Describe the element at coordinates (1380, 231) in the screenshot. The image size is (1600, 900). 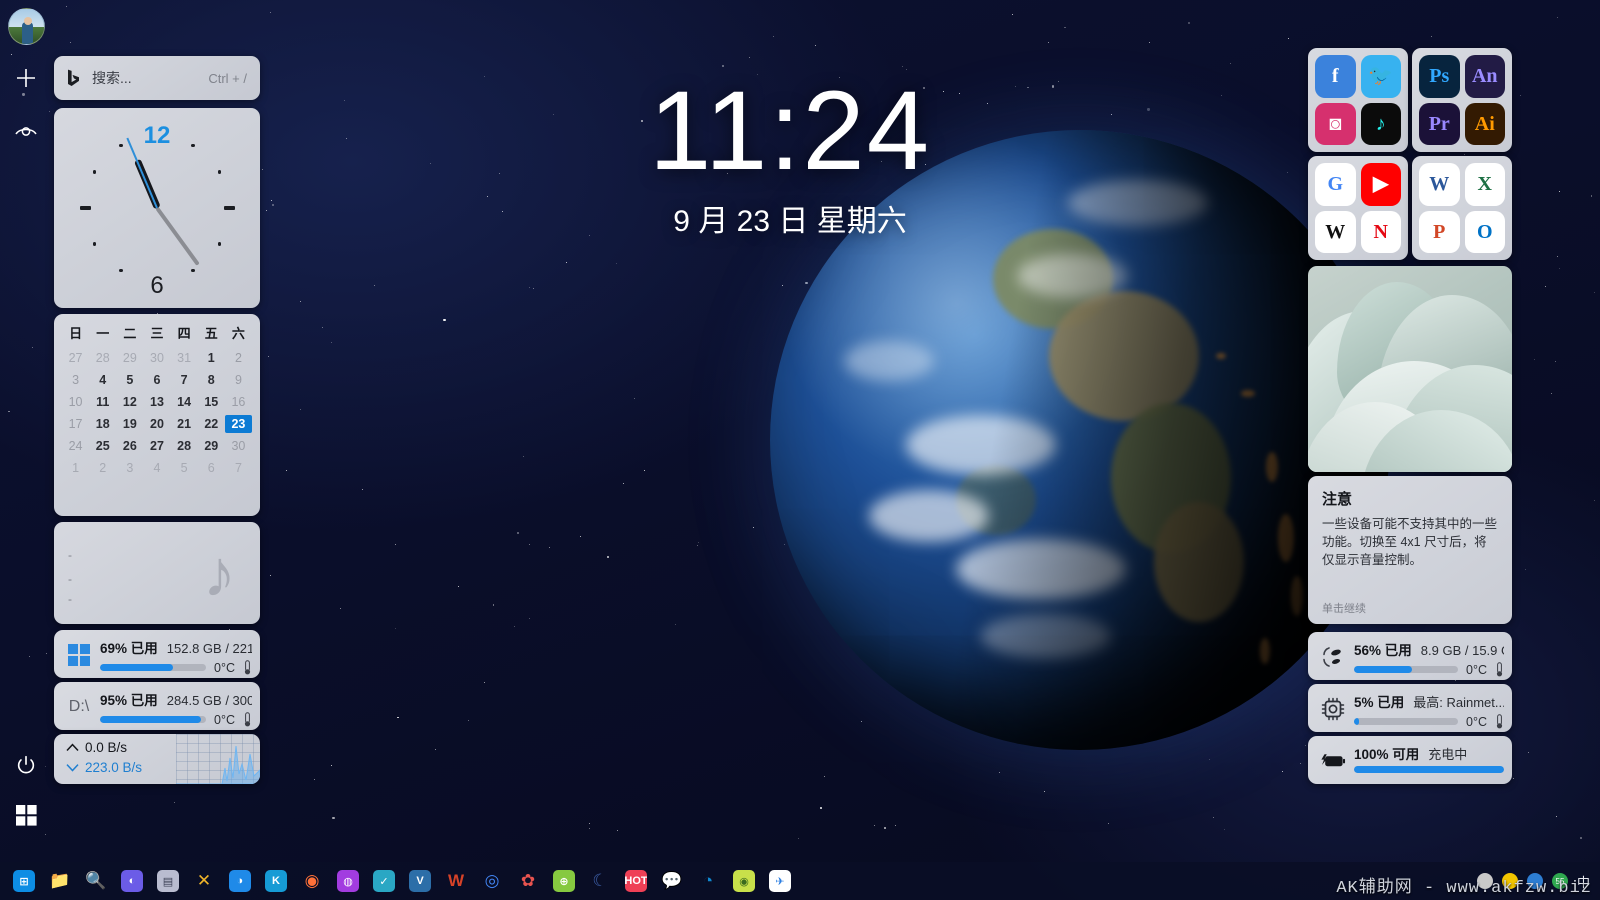
I see `netflix-icon: N` at that location.